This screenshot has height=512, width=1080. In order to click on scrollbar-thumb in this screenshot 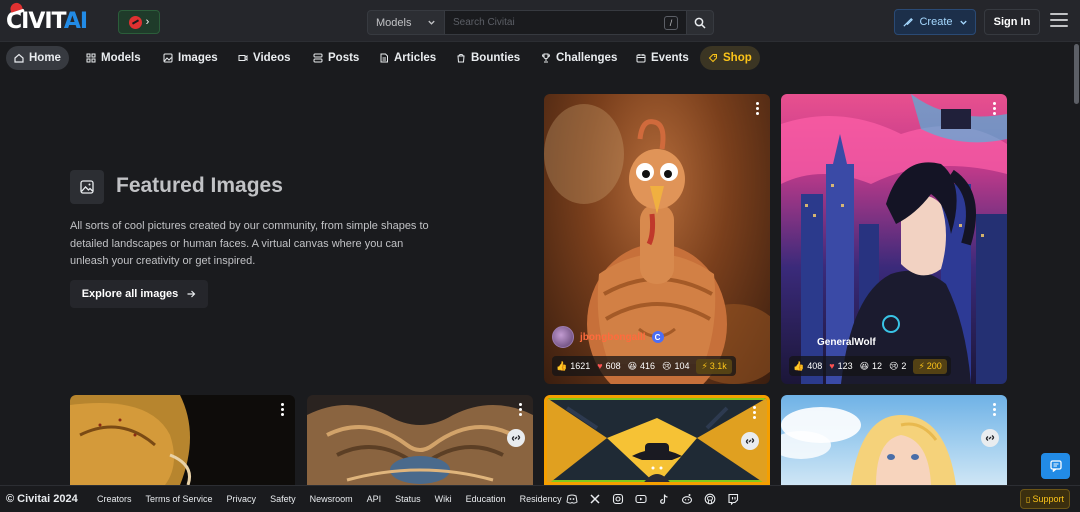, I will do `click(1076, 74)`.